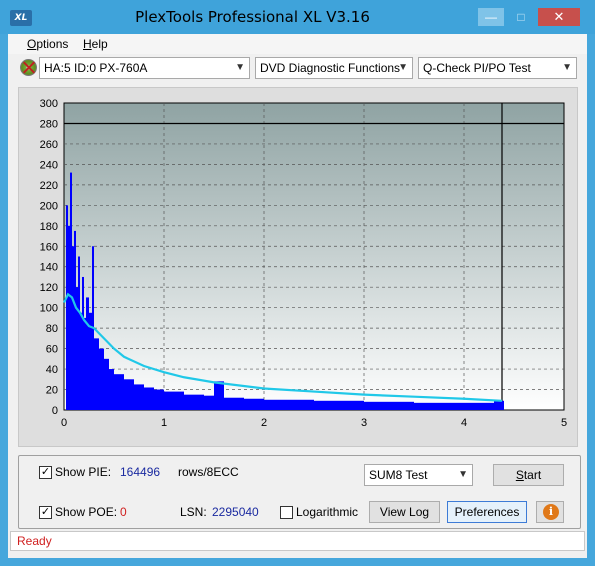 This screenshot has height=566, width=595. I want to click on menu-help: Help, so click(95, 44).